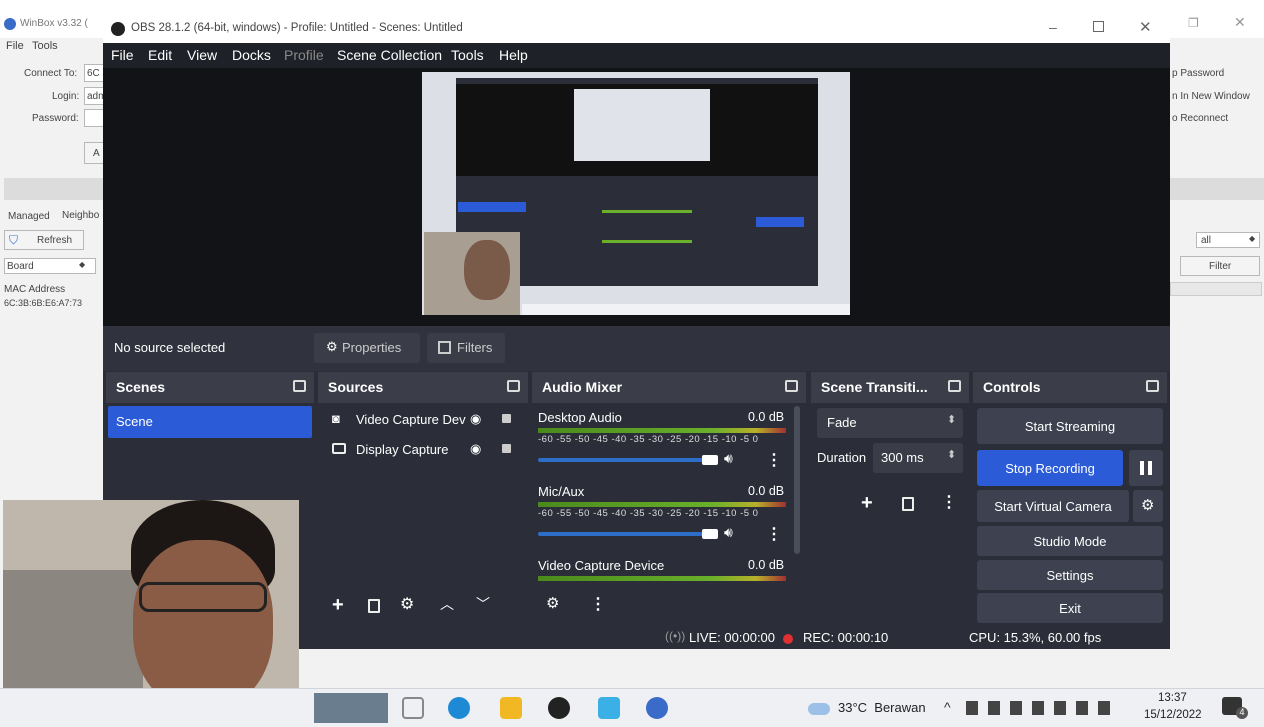  What do you see at coordinates (1070, 541) in the screenshot?
I see `studio-mode-button: Studio Mode` at bounding box center [1070, 541].